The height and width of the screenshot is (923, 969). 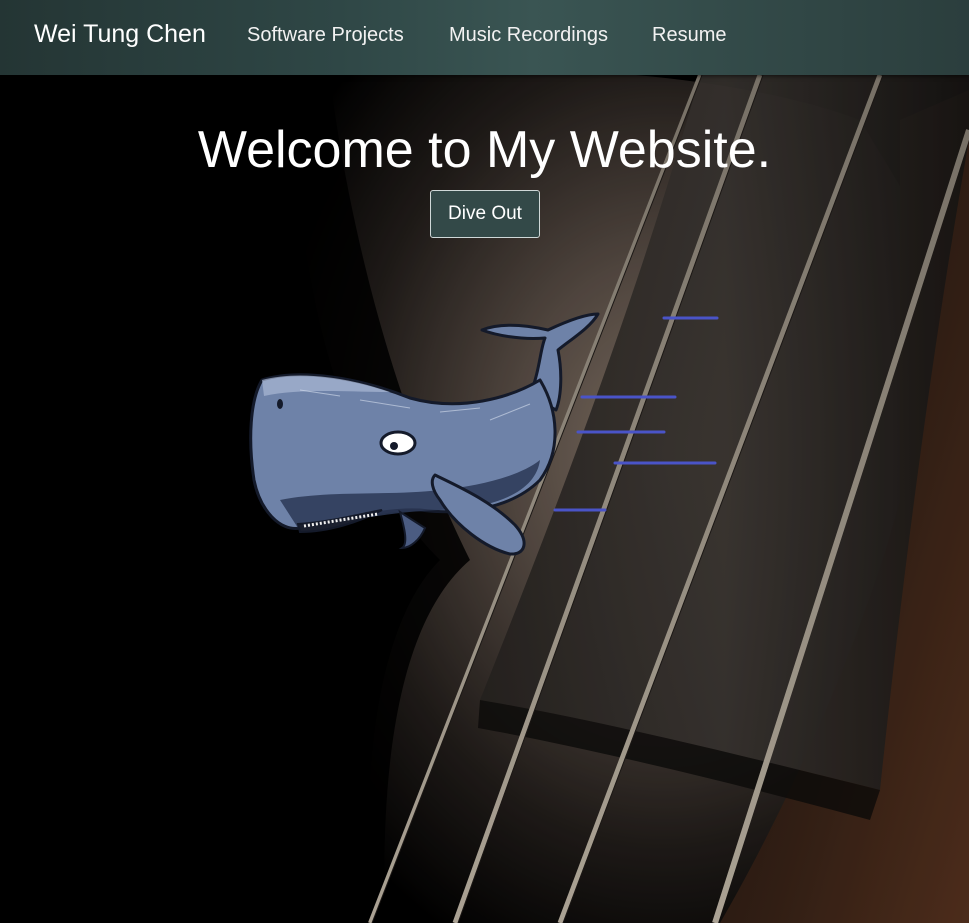 What do you see at coordinates (325, 35) in the screenshot?
I see `nav-link-software-projects: Software Projects` at bounding box center [325, 35].